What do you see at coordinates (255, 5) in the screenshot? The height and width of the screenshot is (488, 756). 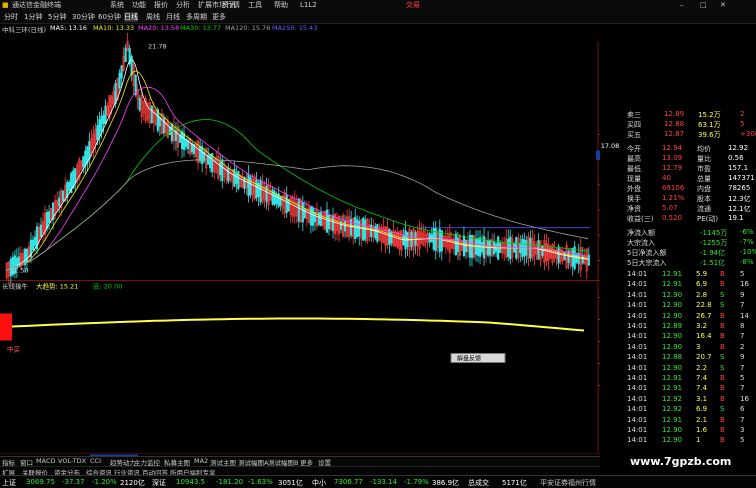 I see `menu-tools: 工具` at bounding box center [255, 5].